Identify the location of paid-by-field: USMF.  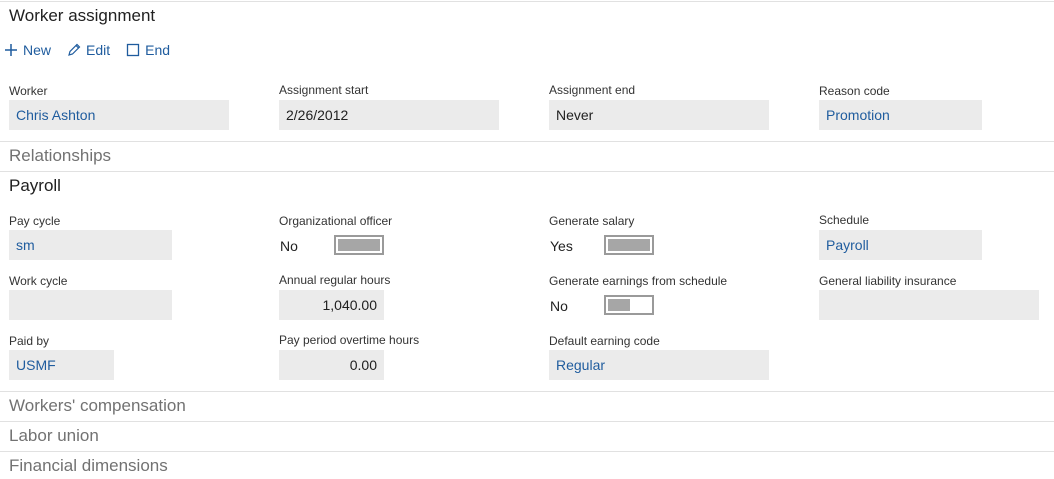
(61, 365).